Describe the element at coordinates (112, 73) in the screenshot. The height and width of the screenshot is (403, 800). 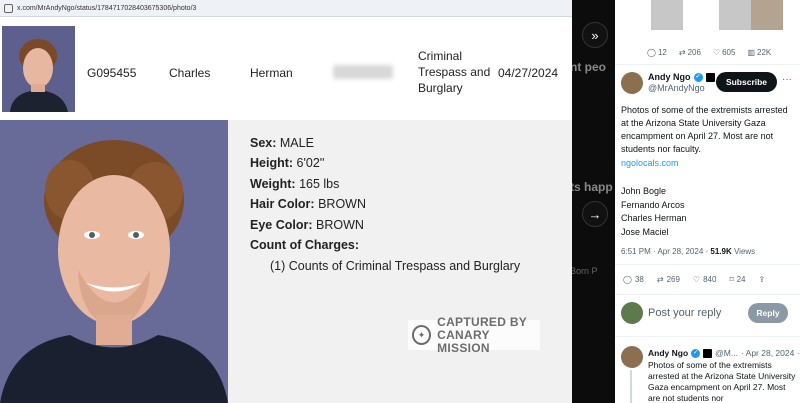
I see `record-id: G095455` at that location.